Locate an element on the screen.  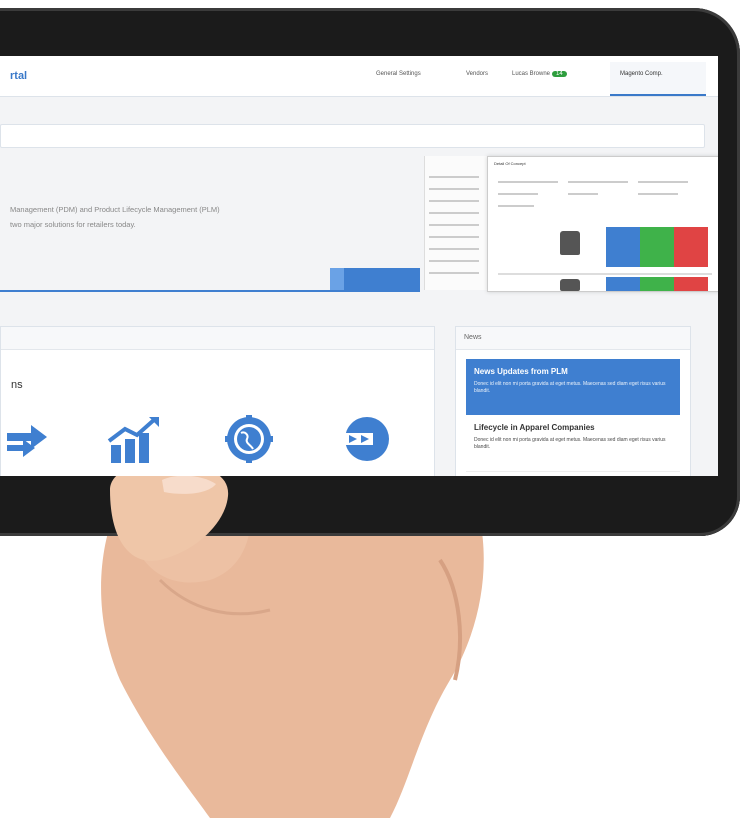
swatch-green is located at coordinates (657, 247).